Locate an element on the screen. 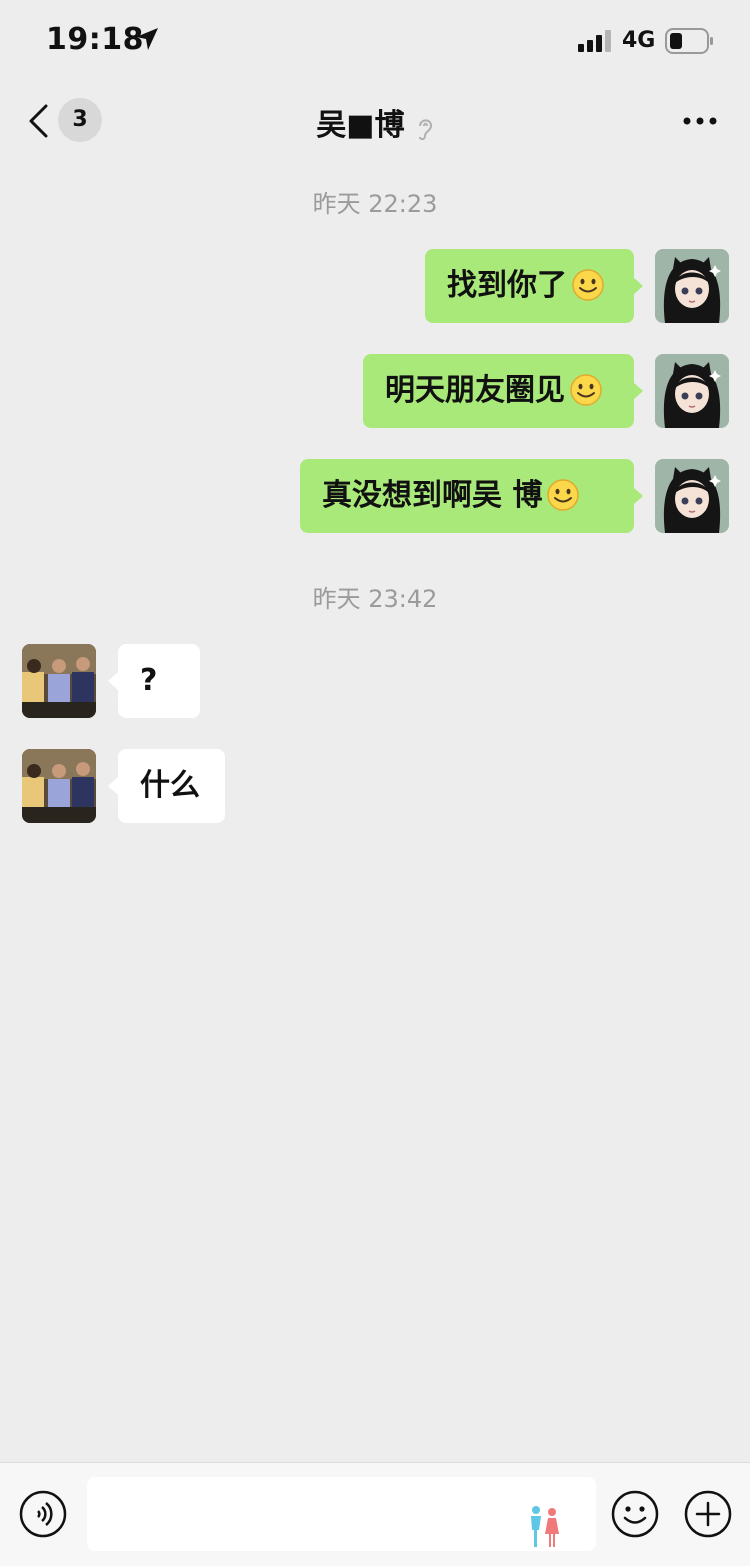  voice-input-icon is located at coordinates (43, 1516).